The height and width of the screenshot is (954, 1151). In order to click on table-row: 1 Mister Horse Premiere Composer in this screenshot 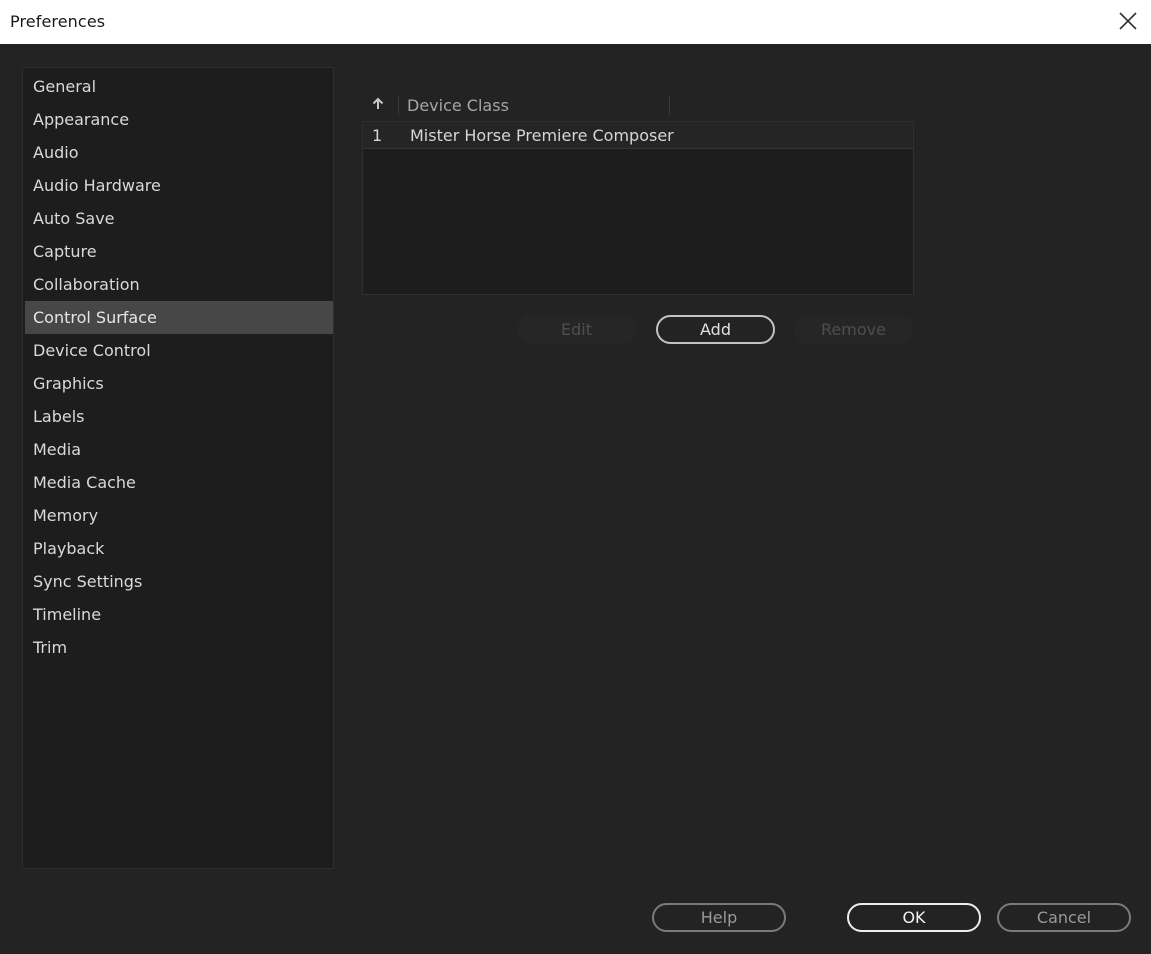, I will do `click(638, 135)`.